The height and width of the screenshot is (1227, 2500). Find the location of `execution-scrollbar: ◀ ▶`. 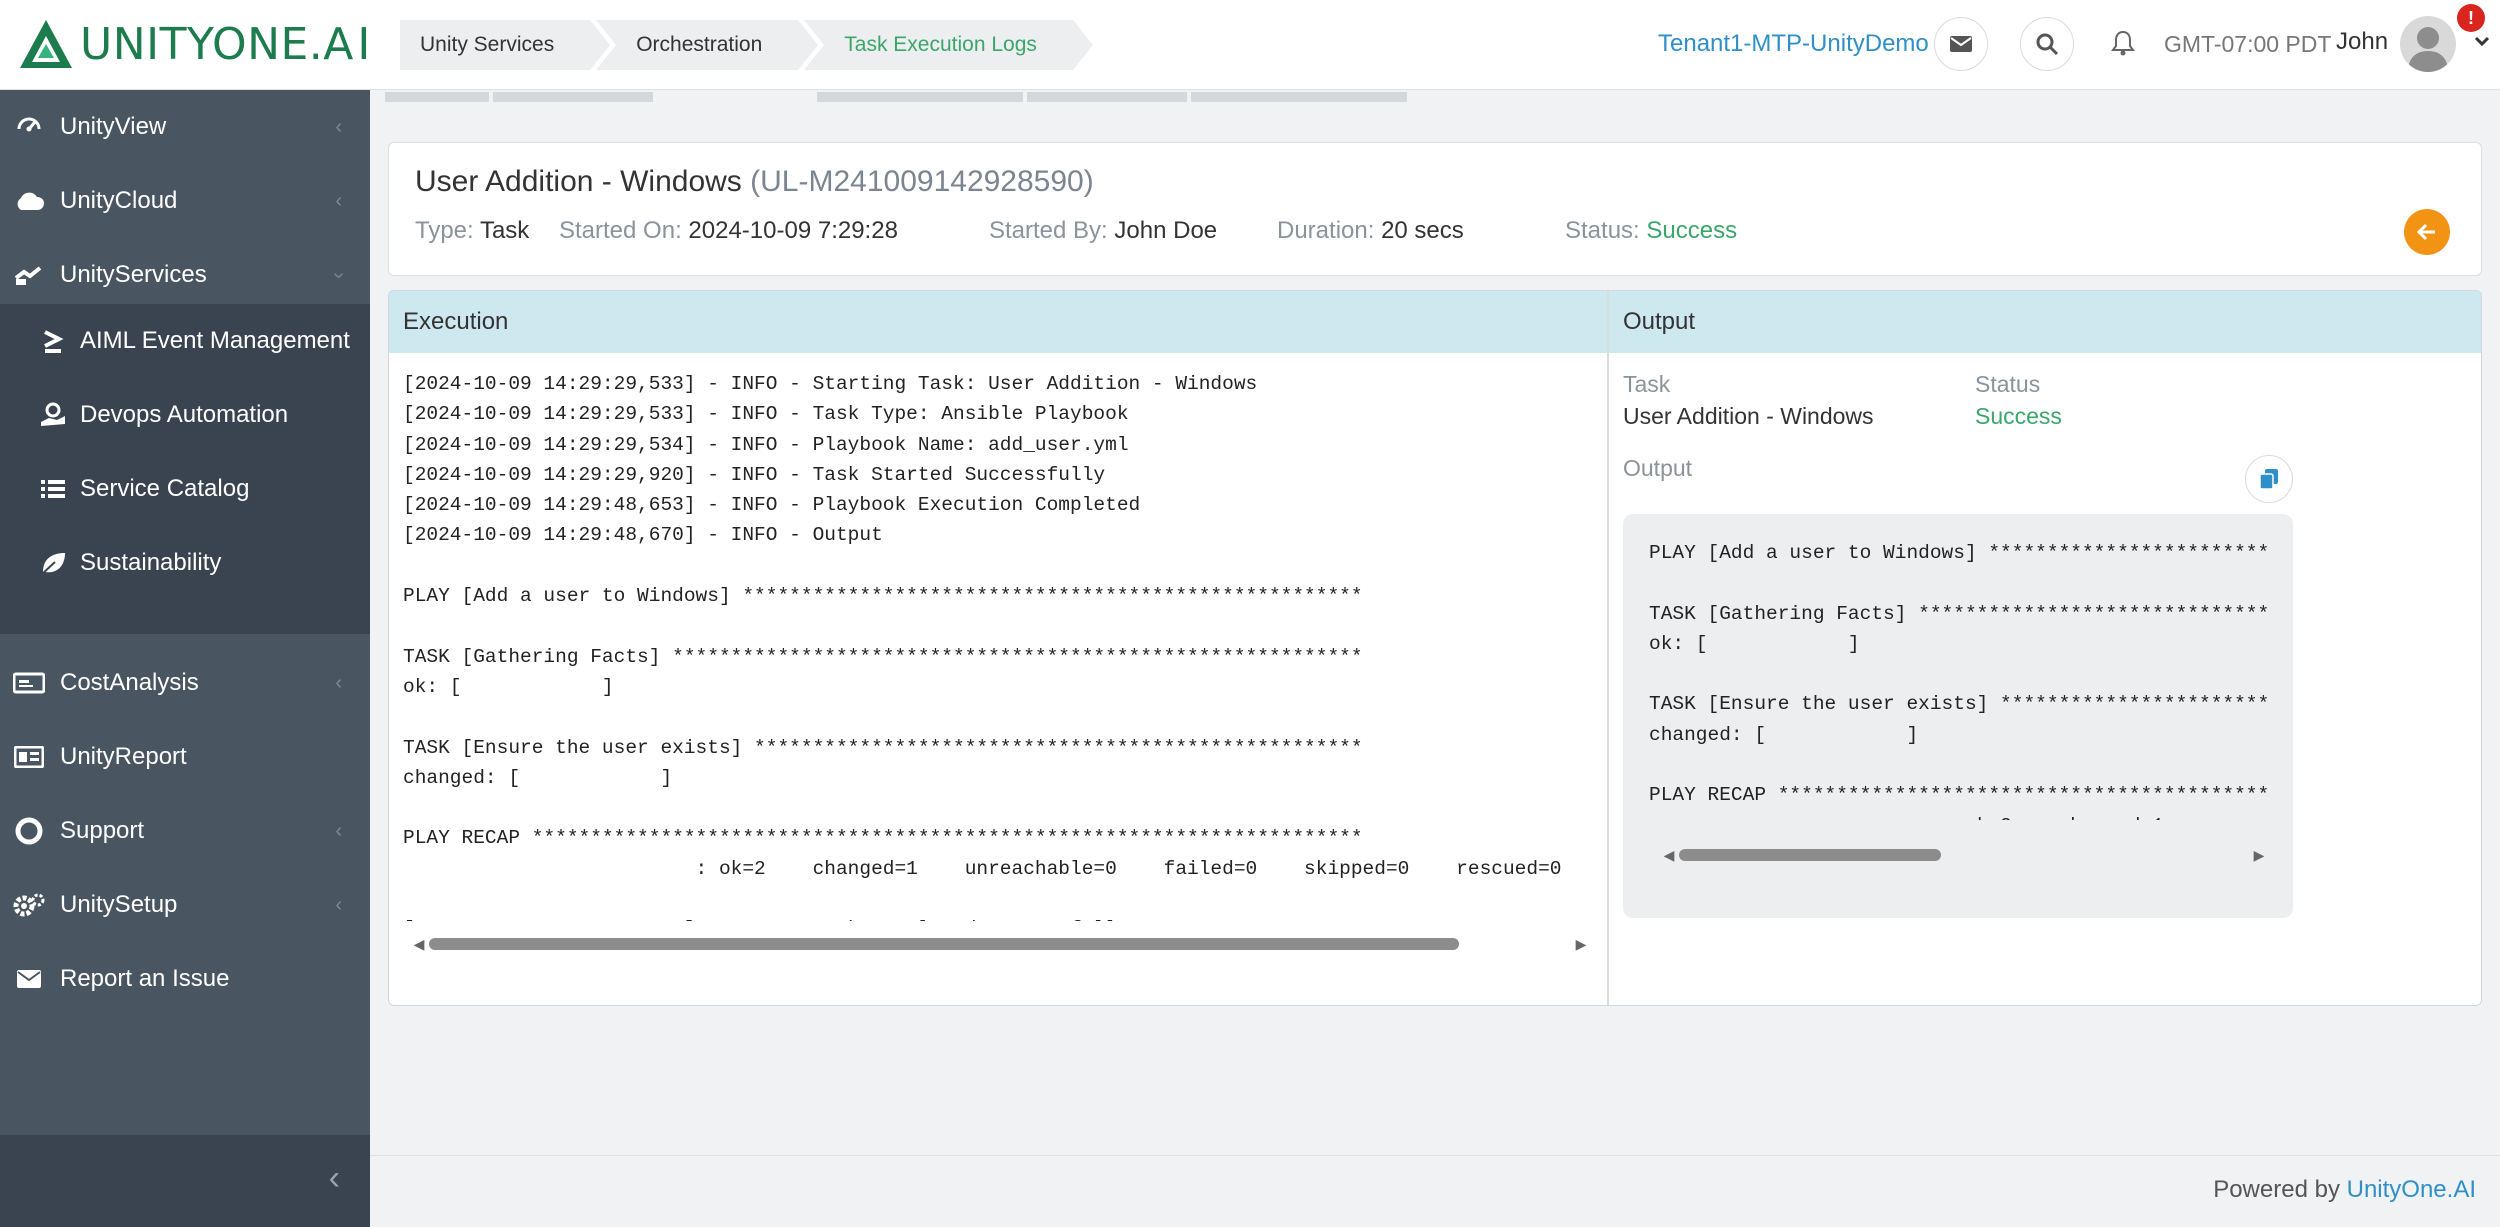

execution-scrollbar: ◀ ▶ is located at coordinates (1000, 944).